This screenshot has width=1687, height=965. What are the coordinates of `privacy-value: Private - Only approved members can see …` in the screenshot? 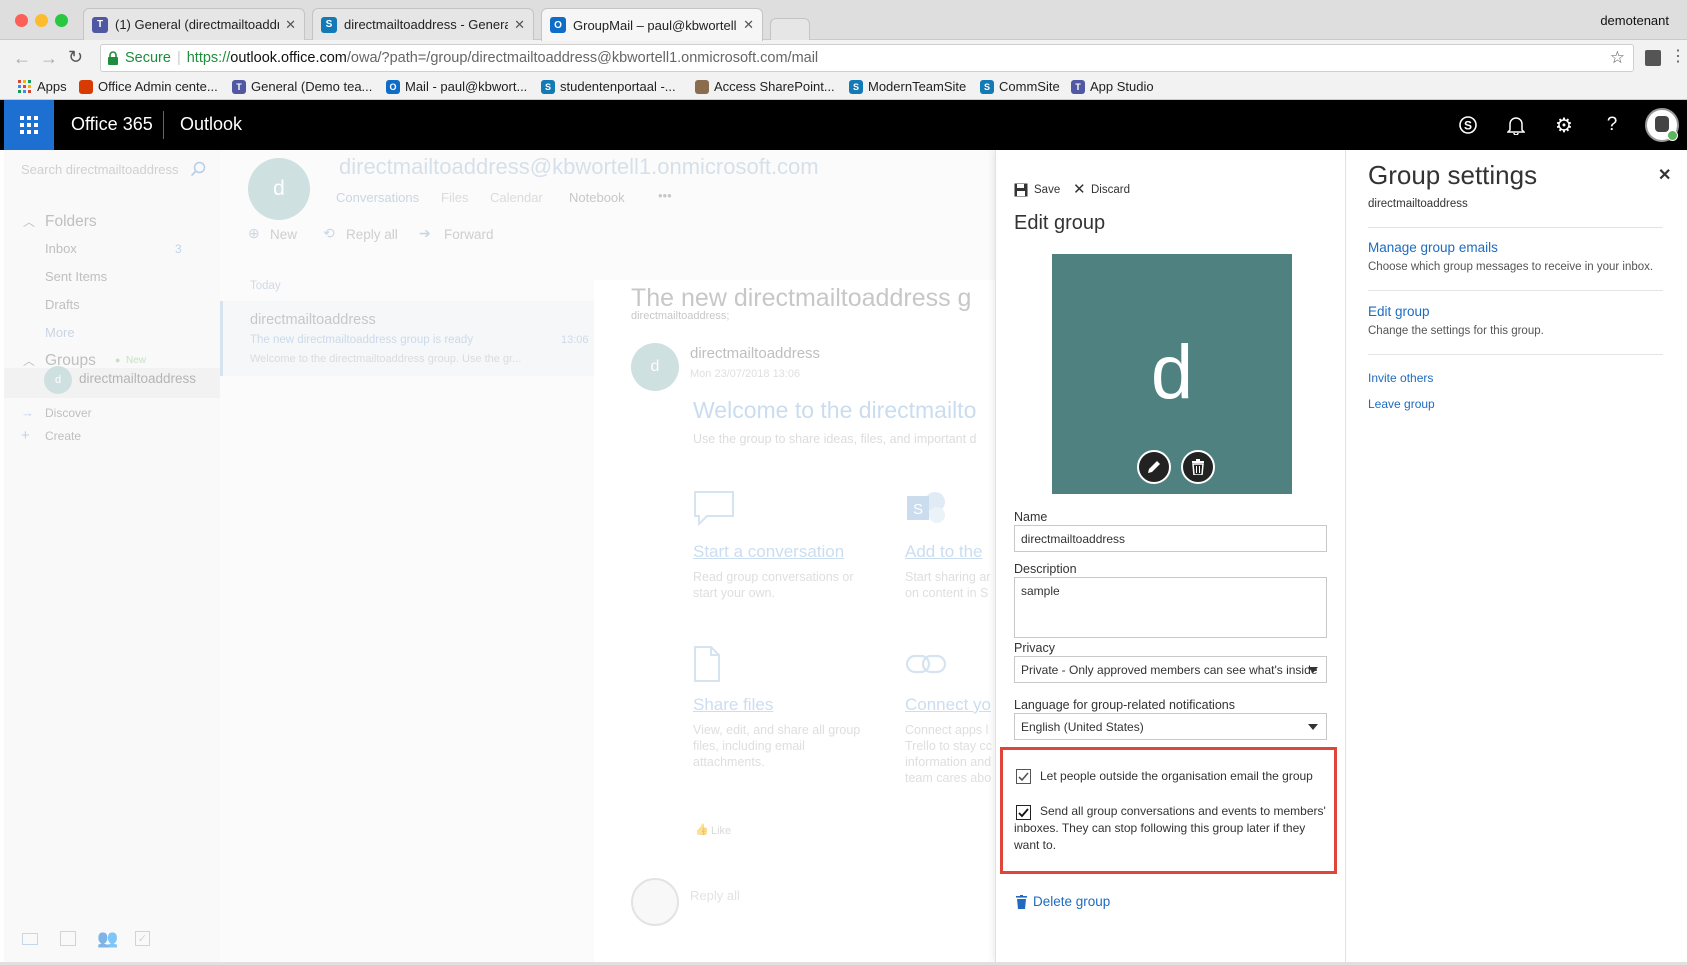 It's located at (1169, 670).